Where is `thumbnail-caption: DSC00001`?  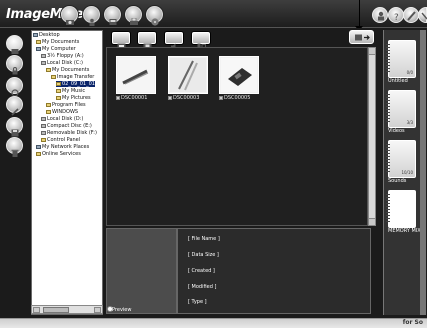
thumbnail-caption: DSC00001 is located at coordinates (136, 98).